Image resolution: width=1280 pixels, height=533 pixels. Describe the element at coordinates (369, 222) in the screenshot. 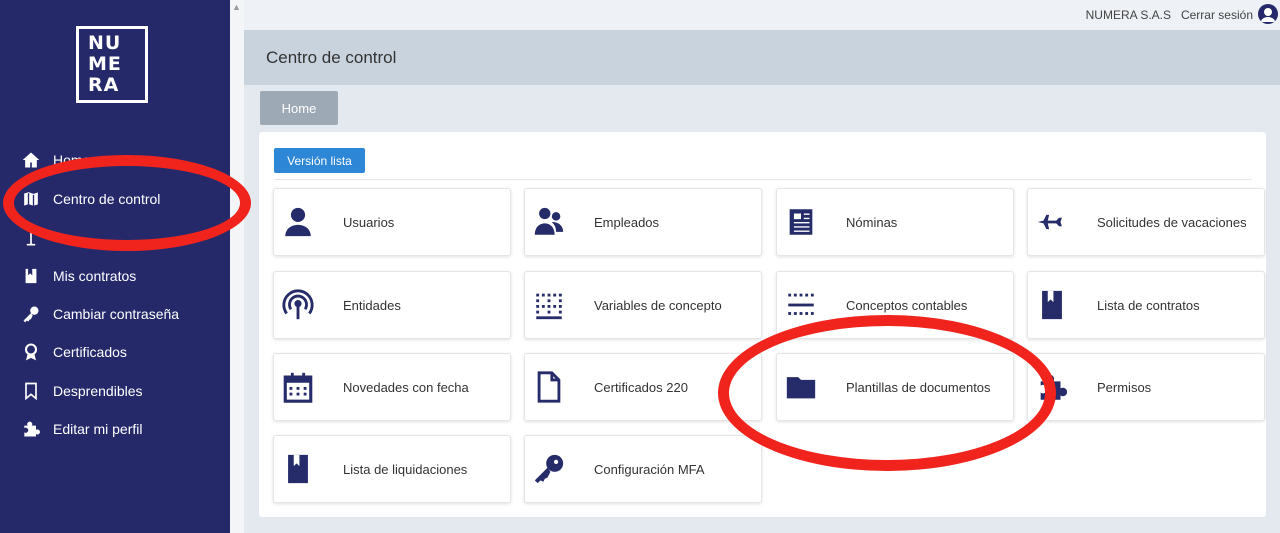

I see `card-label: Usuarios` at that location.